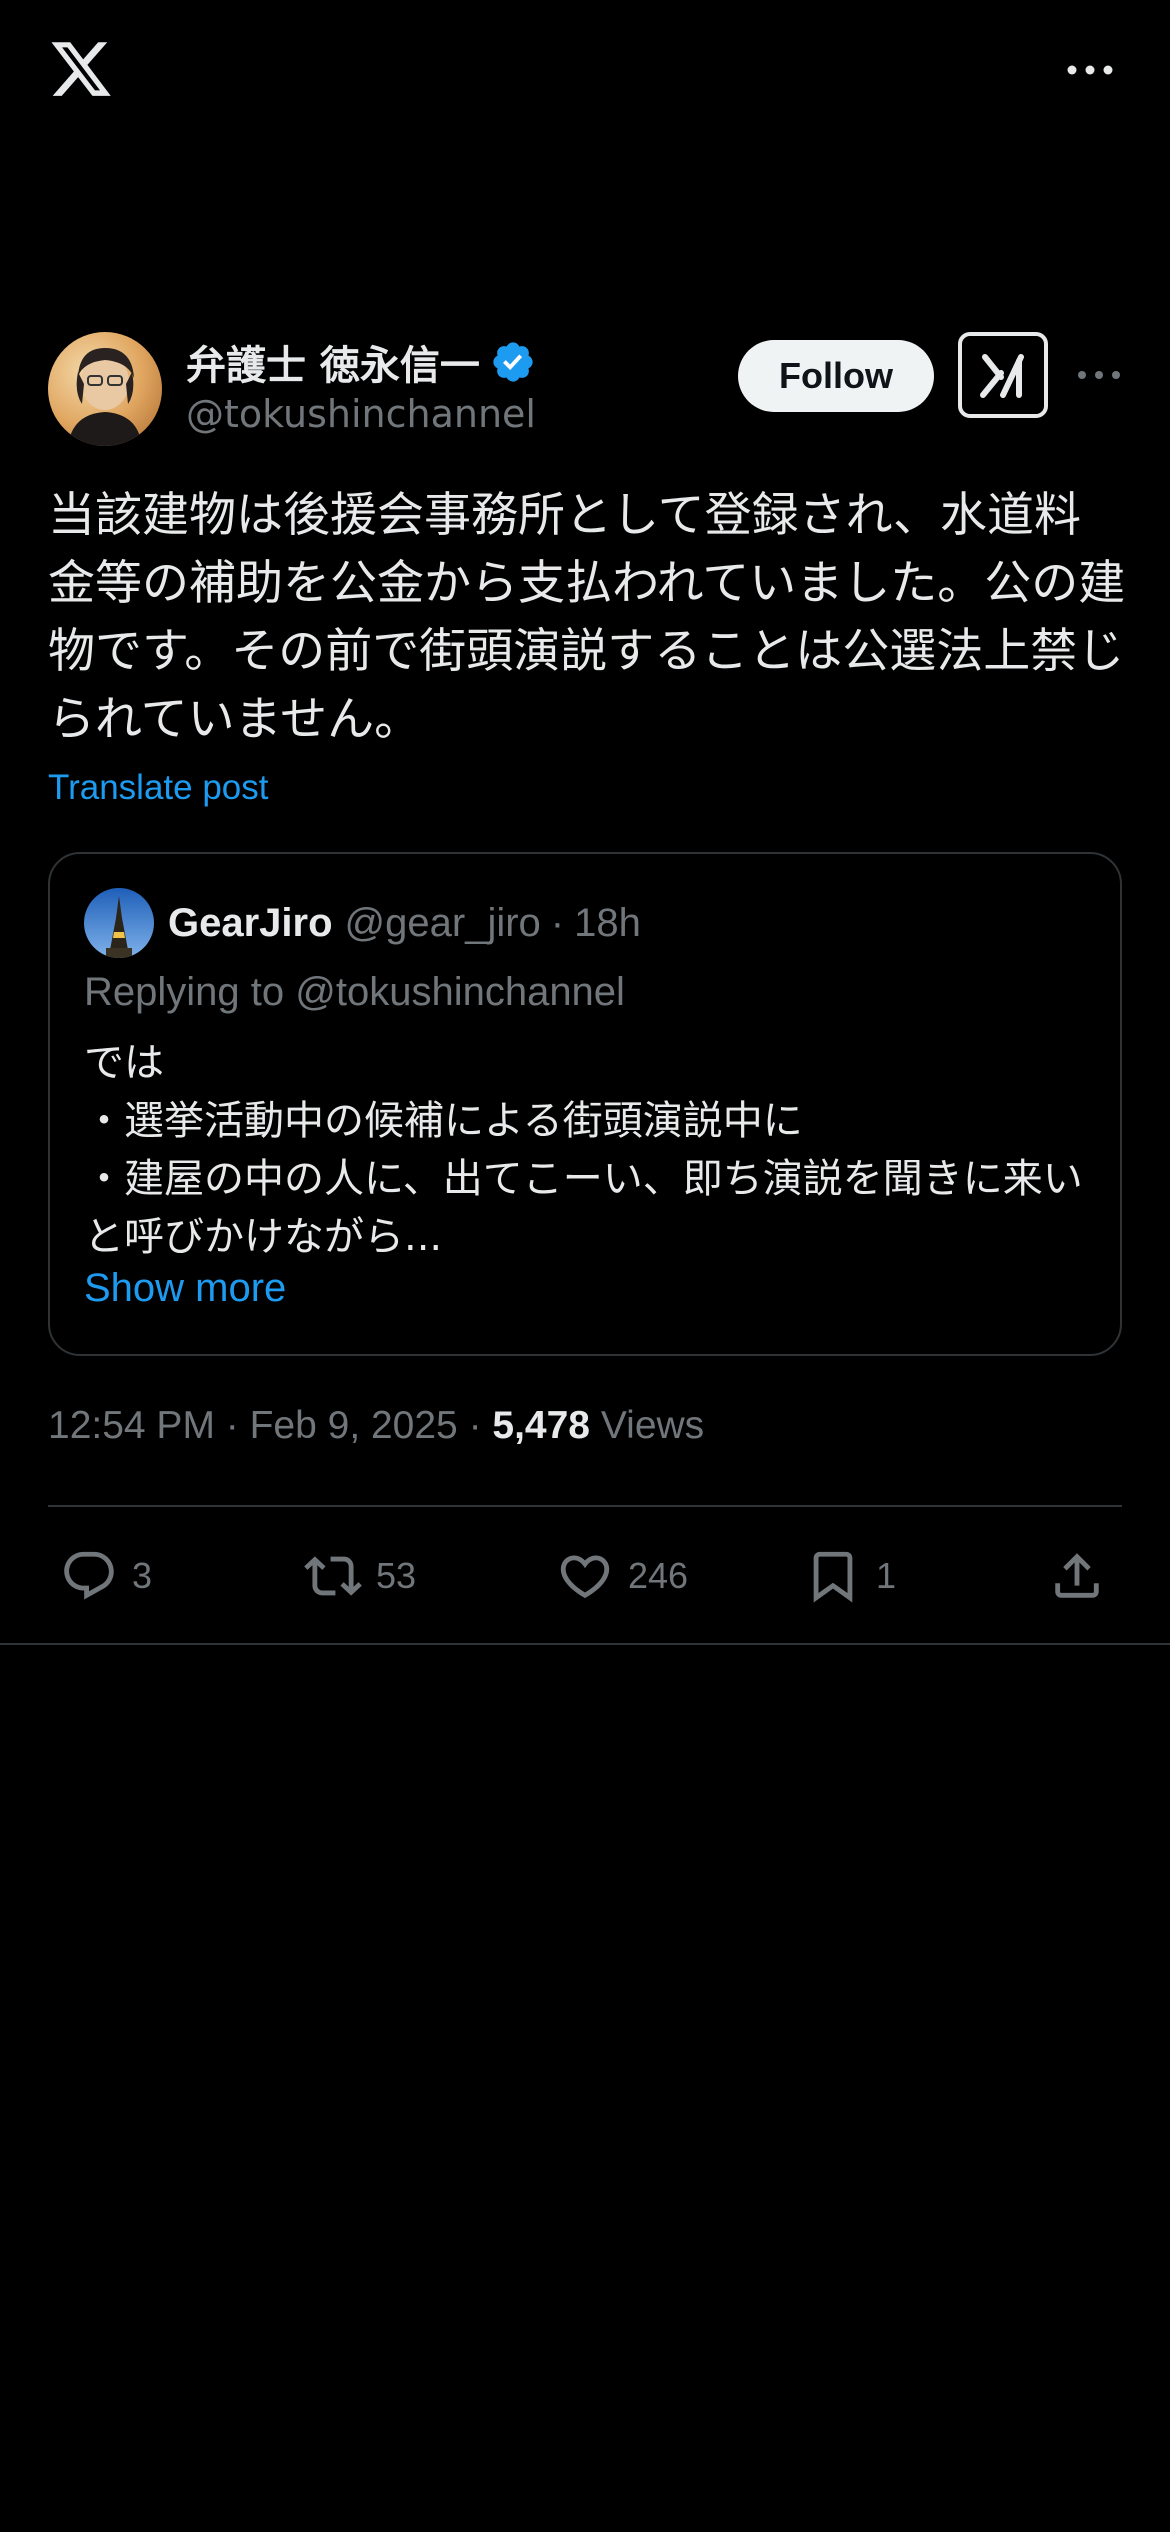 The width and height of the screenshot is (1170, 2532). Describe the element at coordinates (833, 1577) in the screenshot. I see `bookmark-icon` at that location.